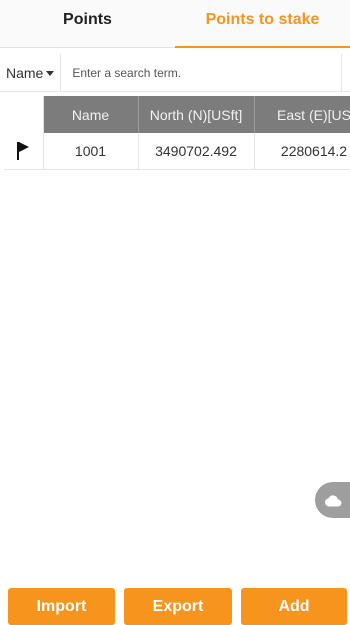  What do you see at coordinates (61, 606) in the screenshot?
I see `import-button: Import` at bounding box center [61, 606].